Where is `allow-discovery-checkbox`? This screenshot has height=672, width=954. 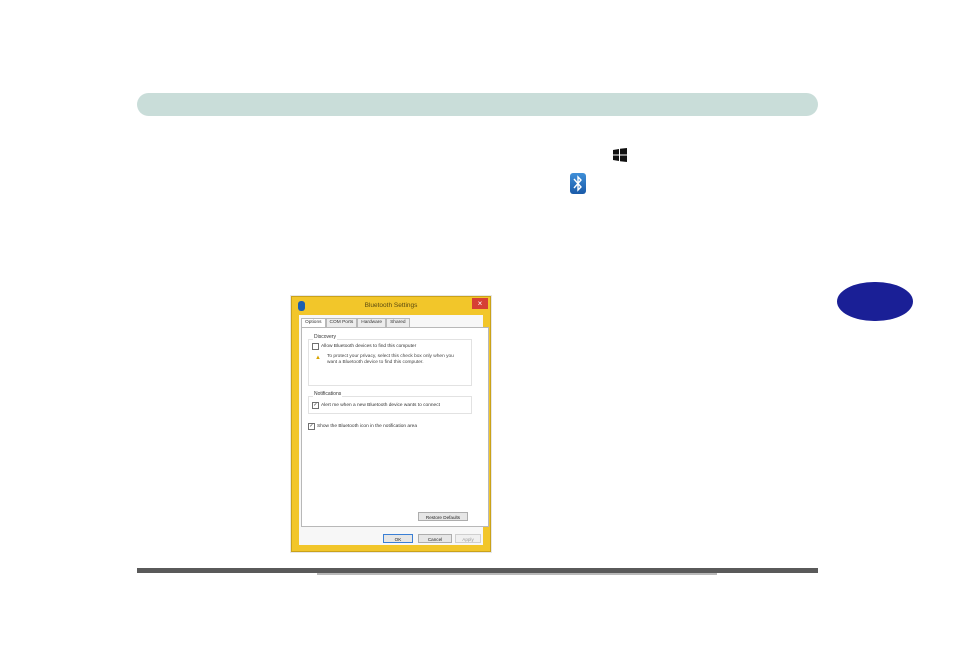
allow-discovery-checkbox is located at coordinates (315, 346).